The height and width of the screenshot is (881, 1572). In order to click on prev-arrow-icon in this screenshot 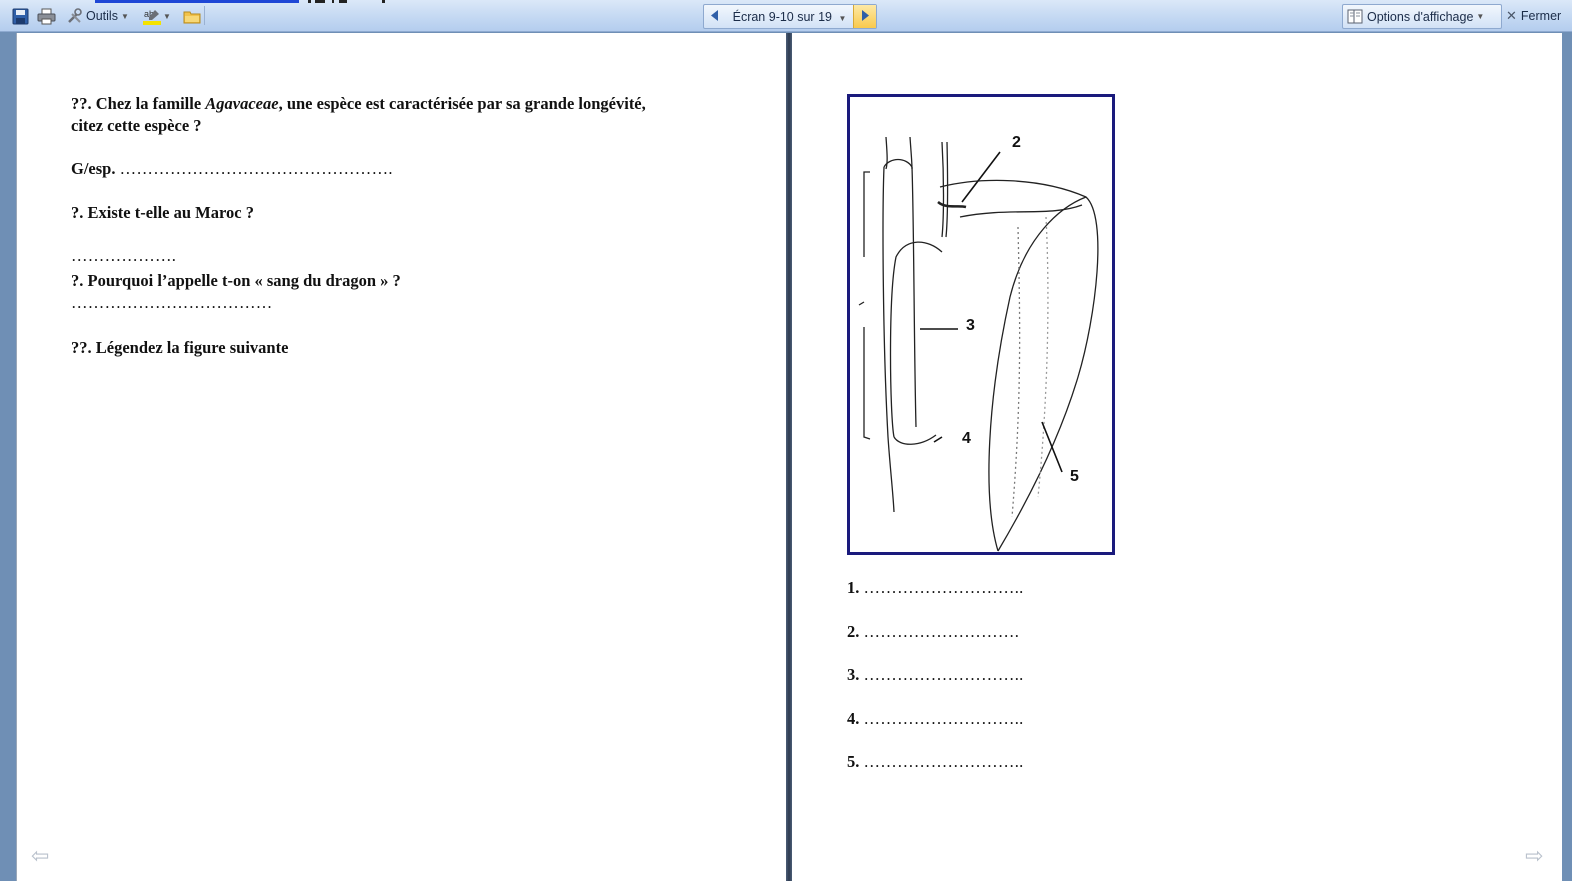, I will do `click(715, 16)`.